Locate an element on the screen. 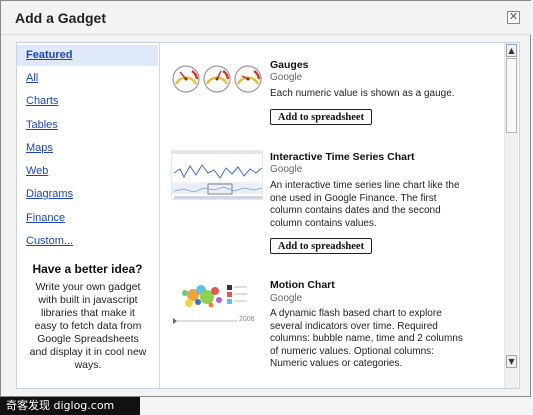 The height and width of the screenshot is (415, 533). sidebar-item-charts: Charts is located at coordinates (87, 101).